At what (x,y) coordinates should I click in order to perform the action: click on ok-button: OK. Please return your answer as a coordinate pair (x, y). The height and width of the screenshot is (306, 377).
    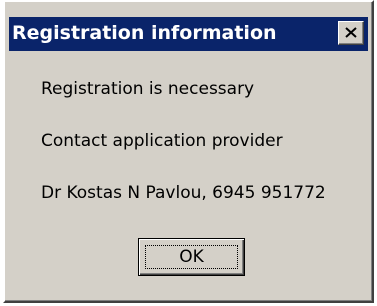
    Looking at the image, I should click on (191, 257).